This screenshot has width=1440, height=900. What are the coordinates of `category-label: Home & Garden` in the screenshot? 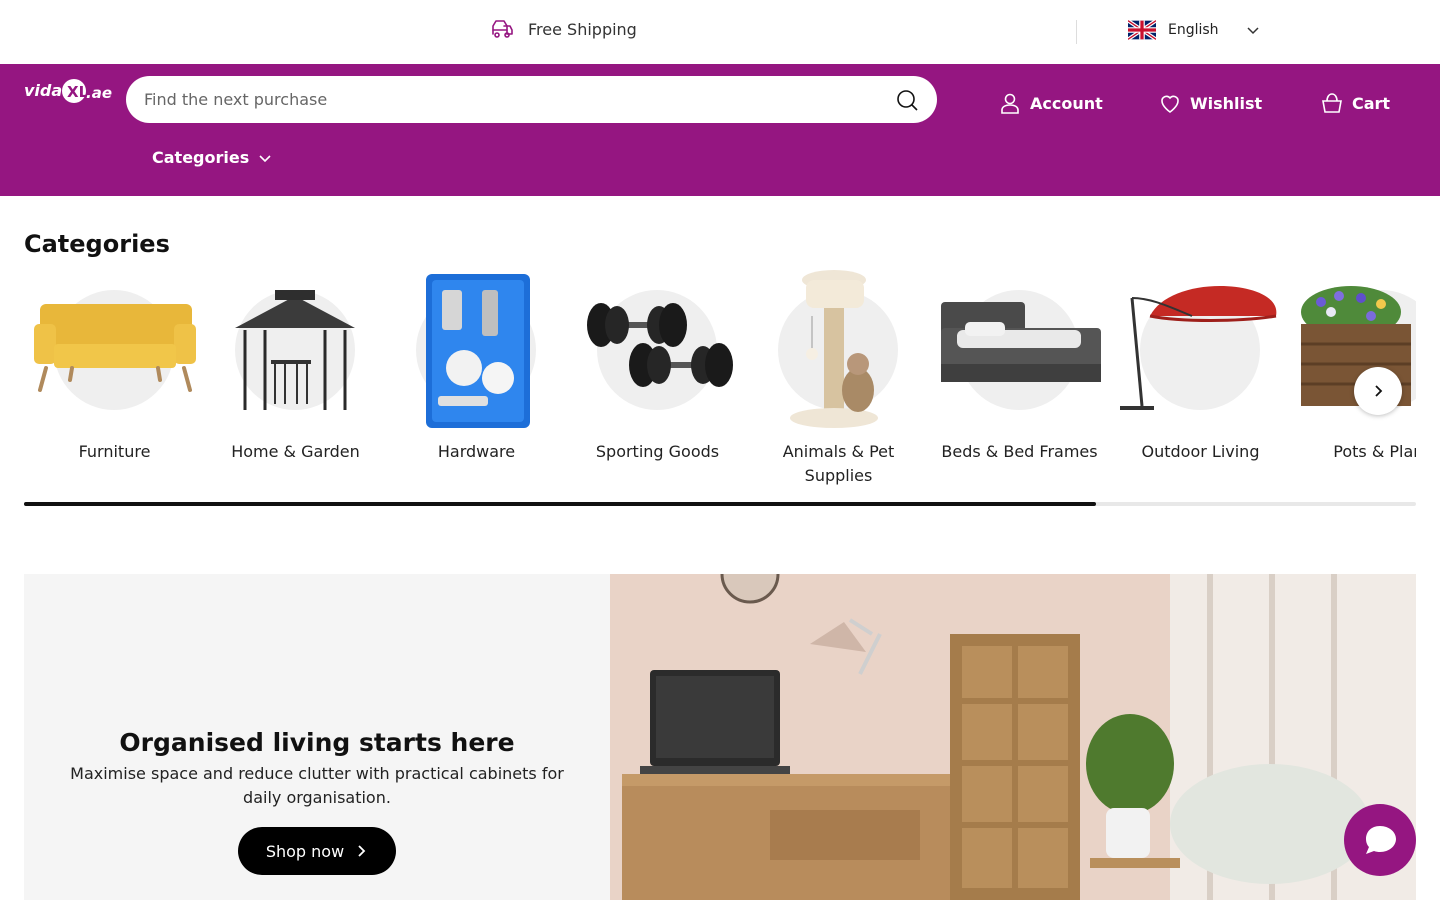 It's located at (295, 451).